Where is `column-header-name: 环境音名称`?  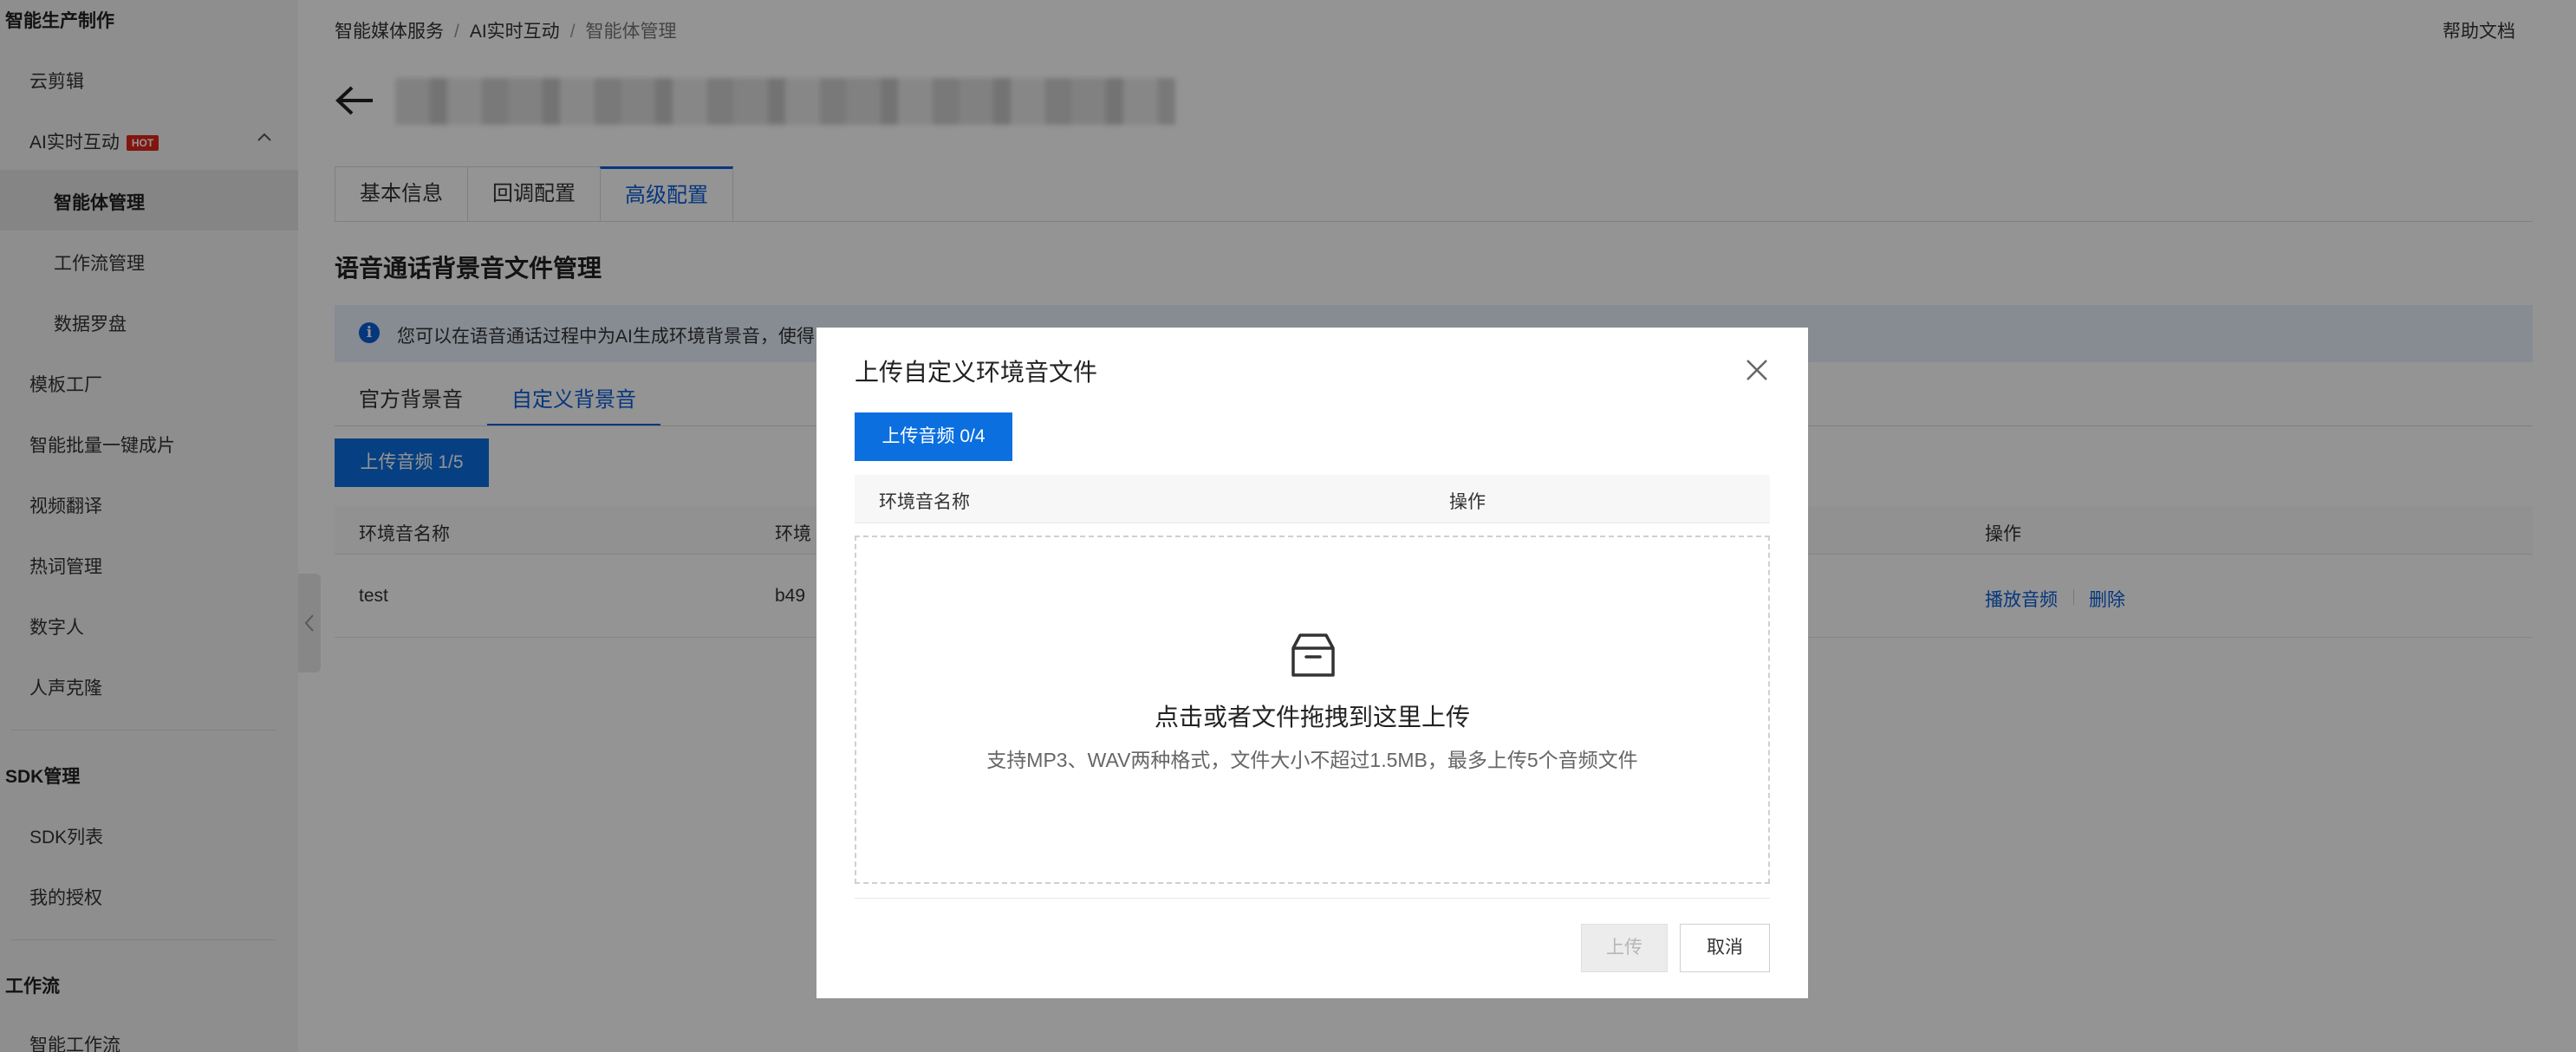 column-header-name: 环境音名称 is located at coordinates (925, 502).